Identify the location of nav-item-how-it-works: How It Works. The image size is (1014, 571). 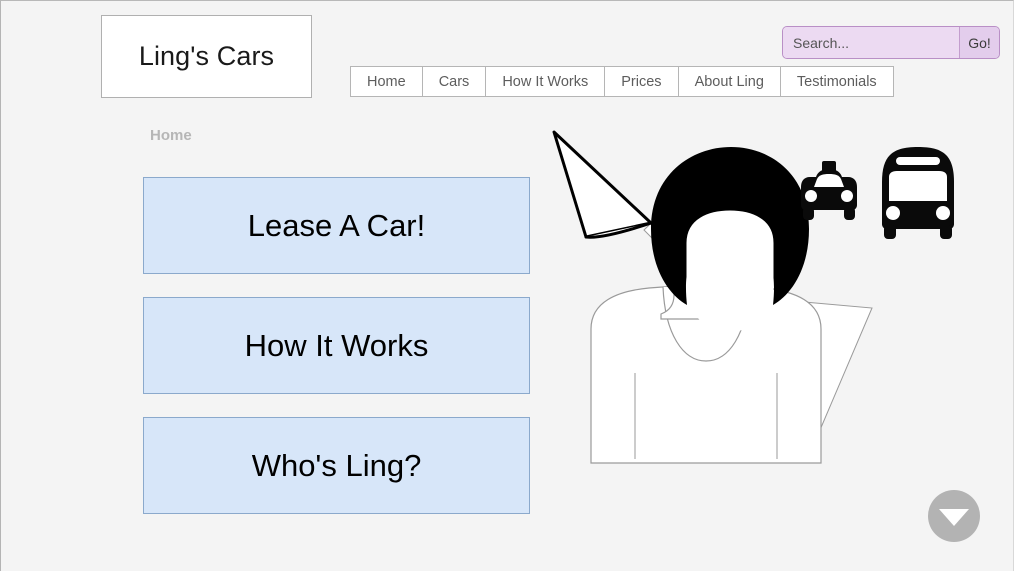
(546, 81).